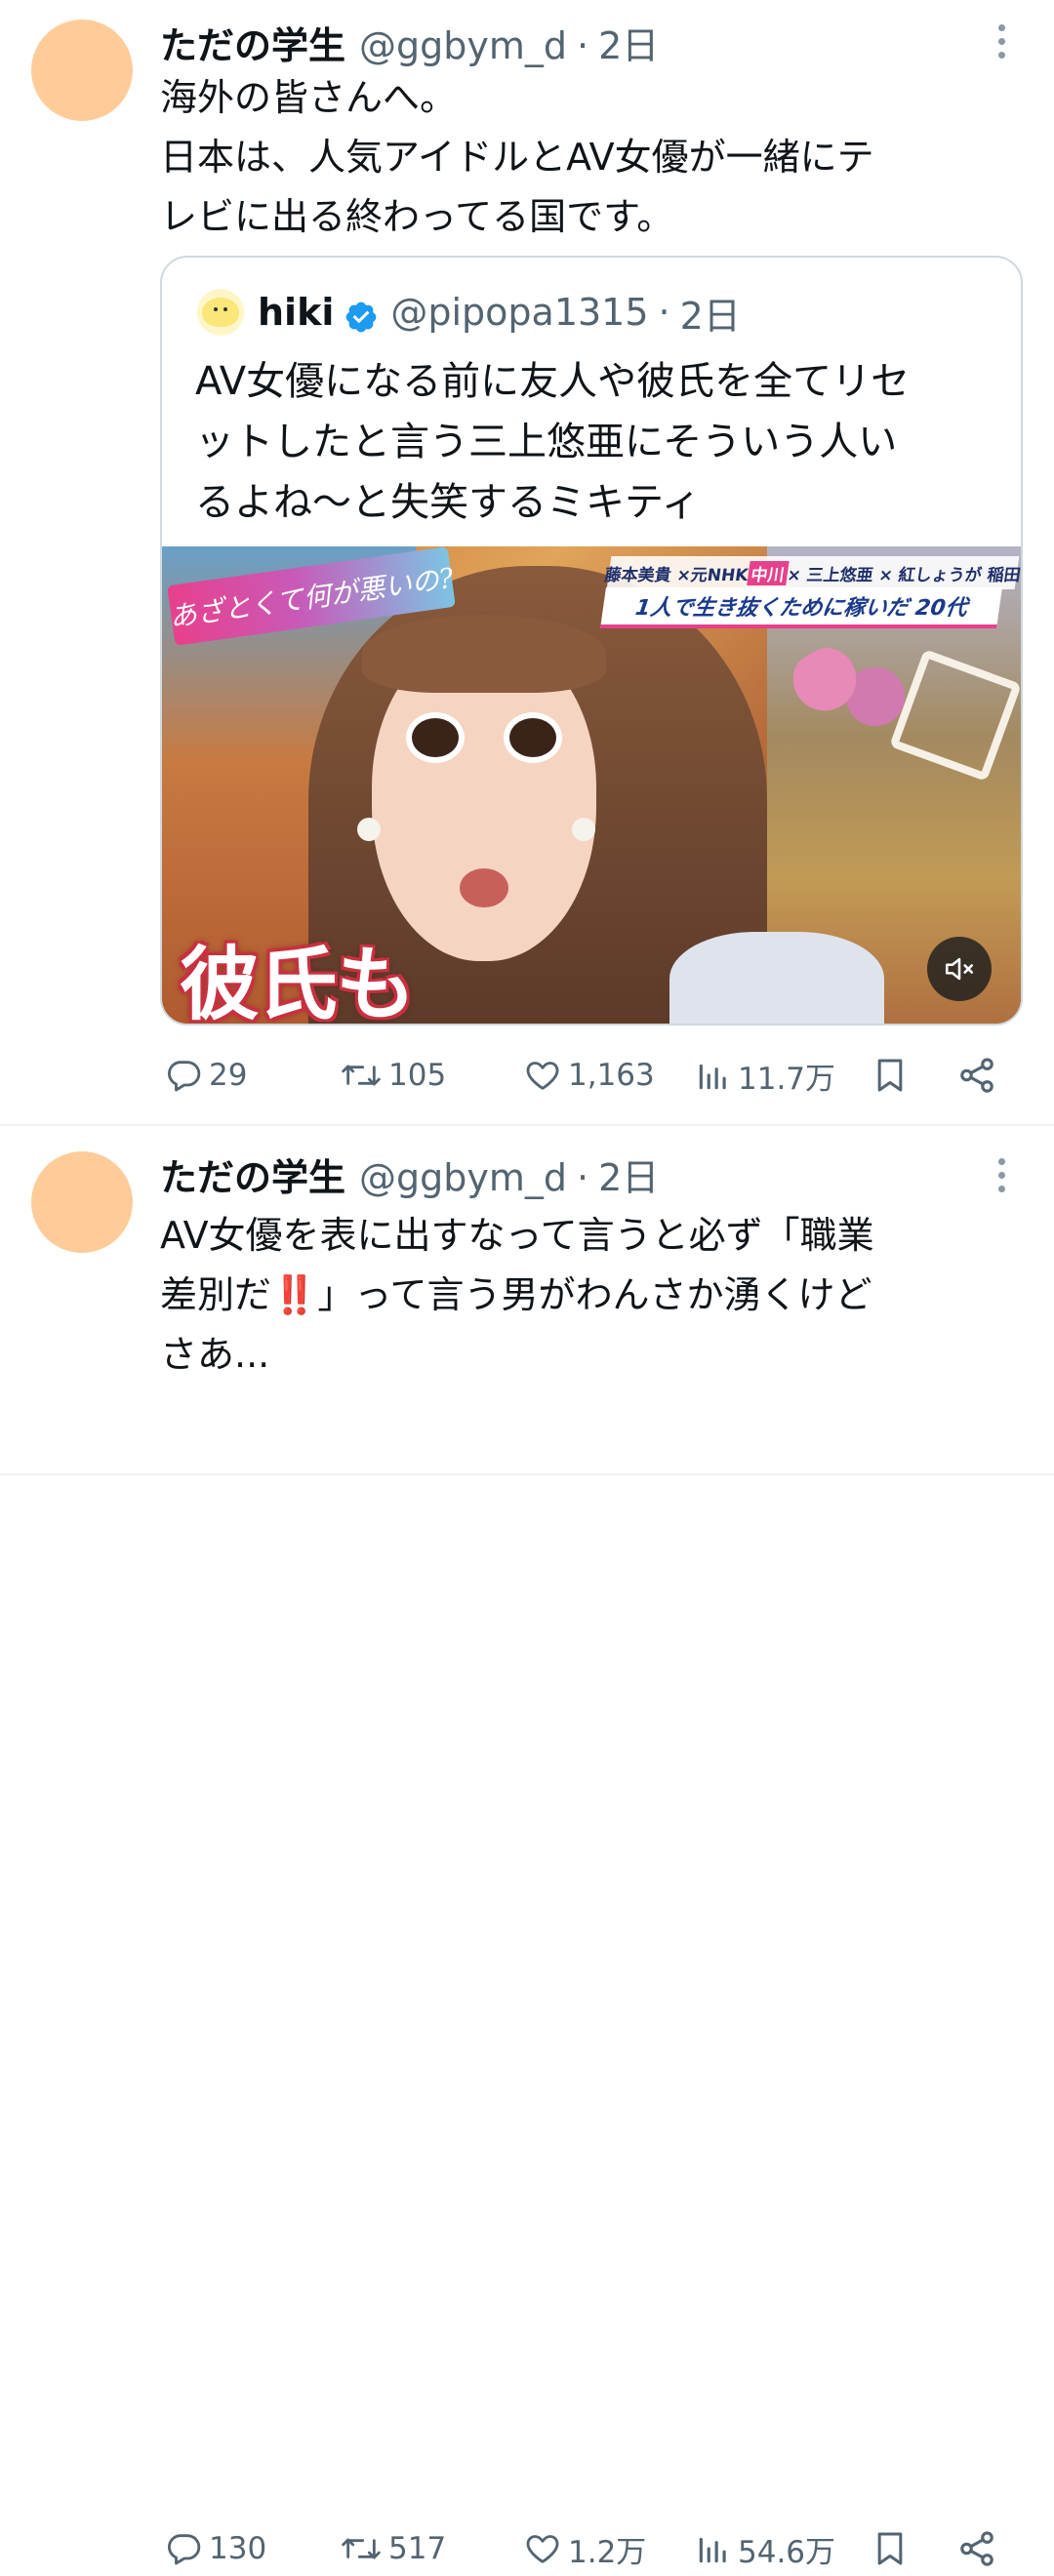 The width and height of the screenshot is (1054, 2576). I want to click on views-button: 11.7万, so click(765, 1075).